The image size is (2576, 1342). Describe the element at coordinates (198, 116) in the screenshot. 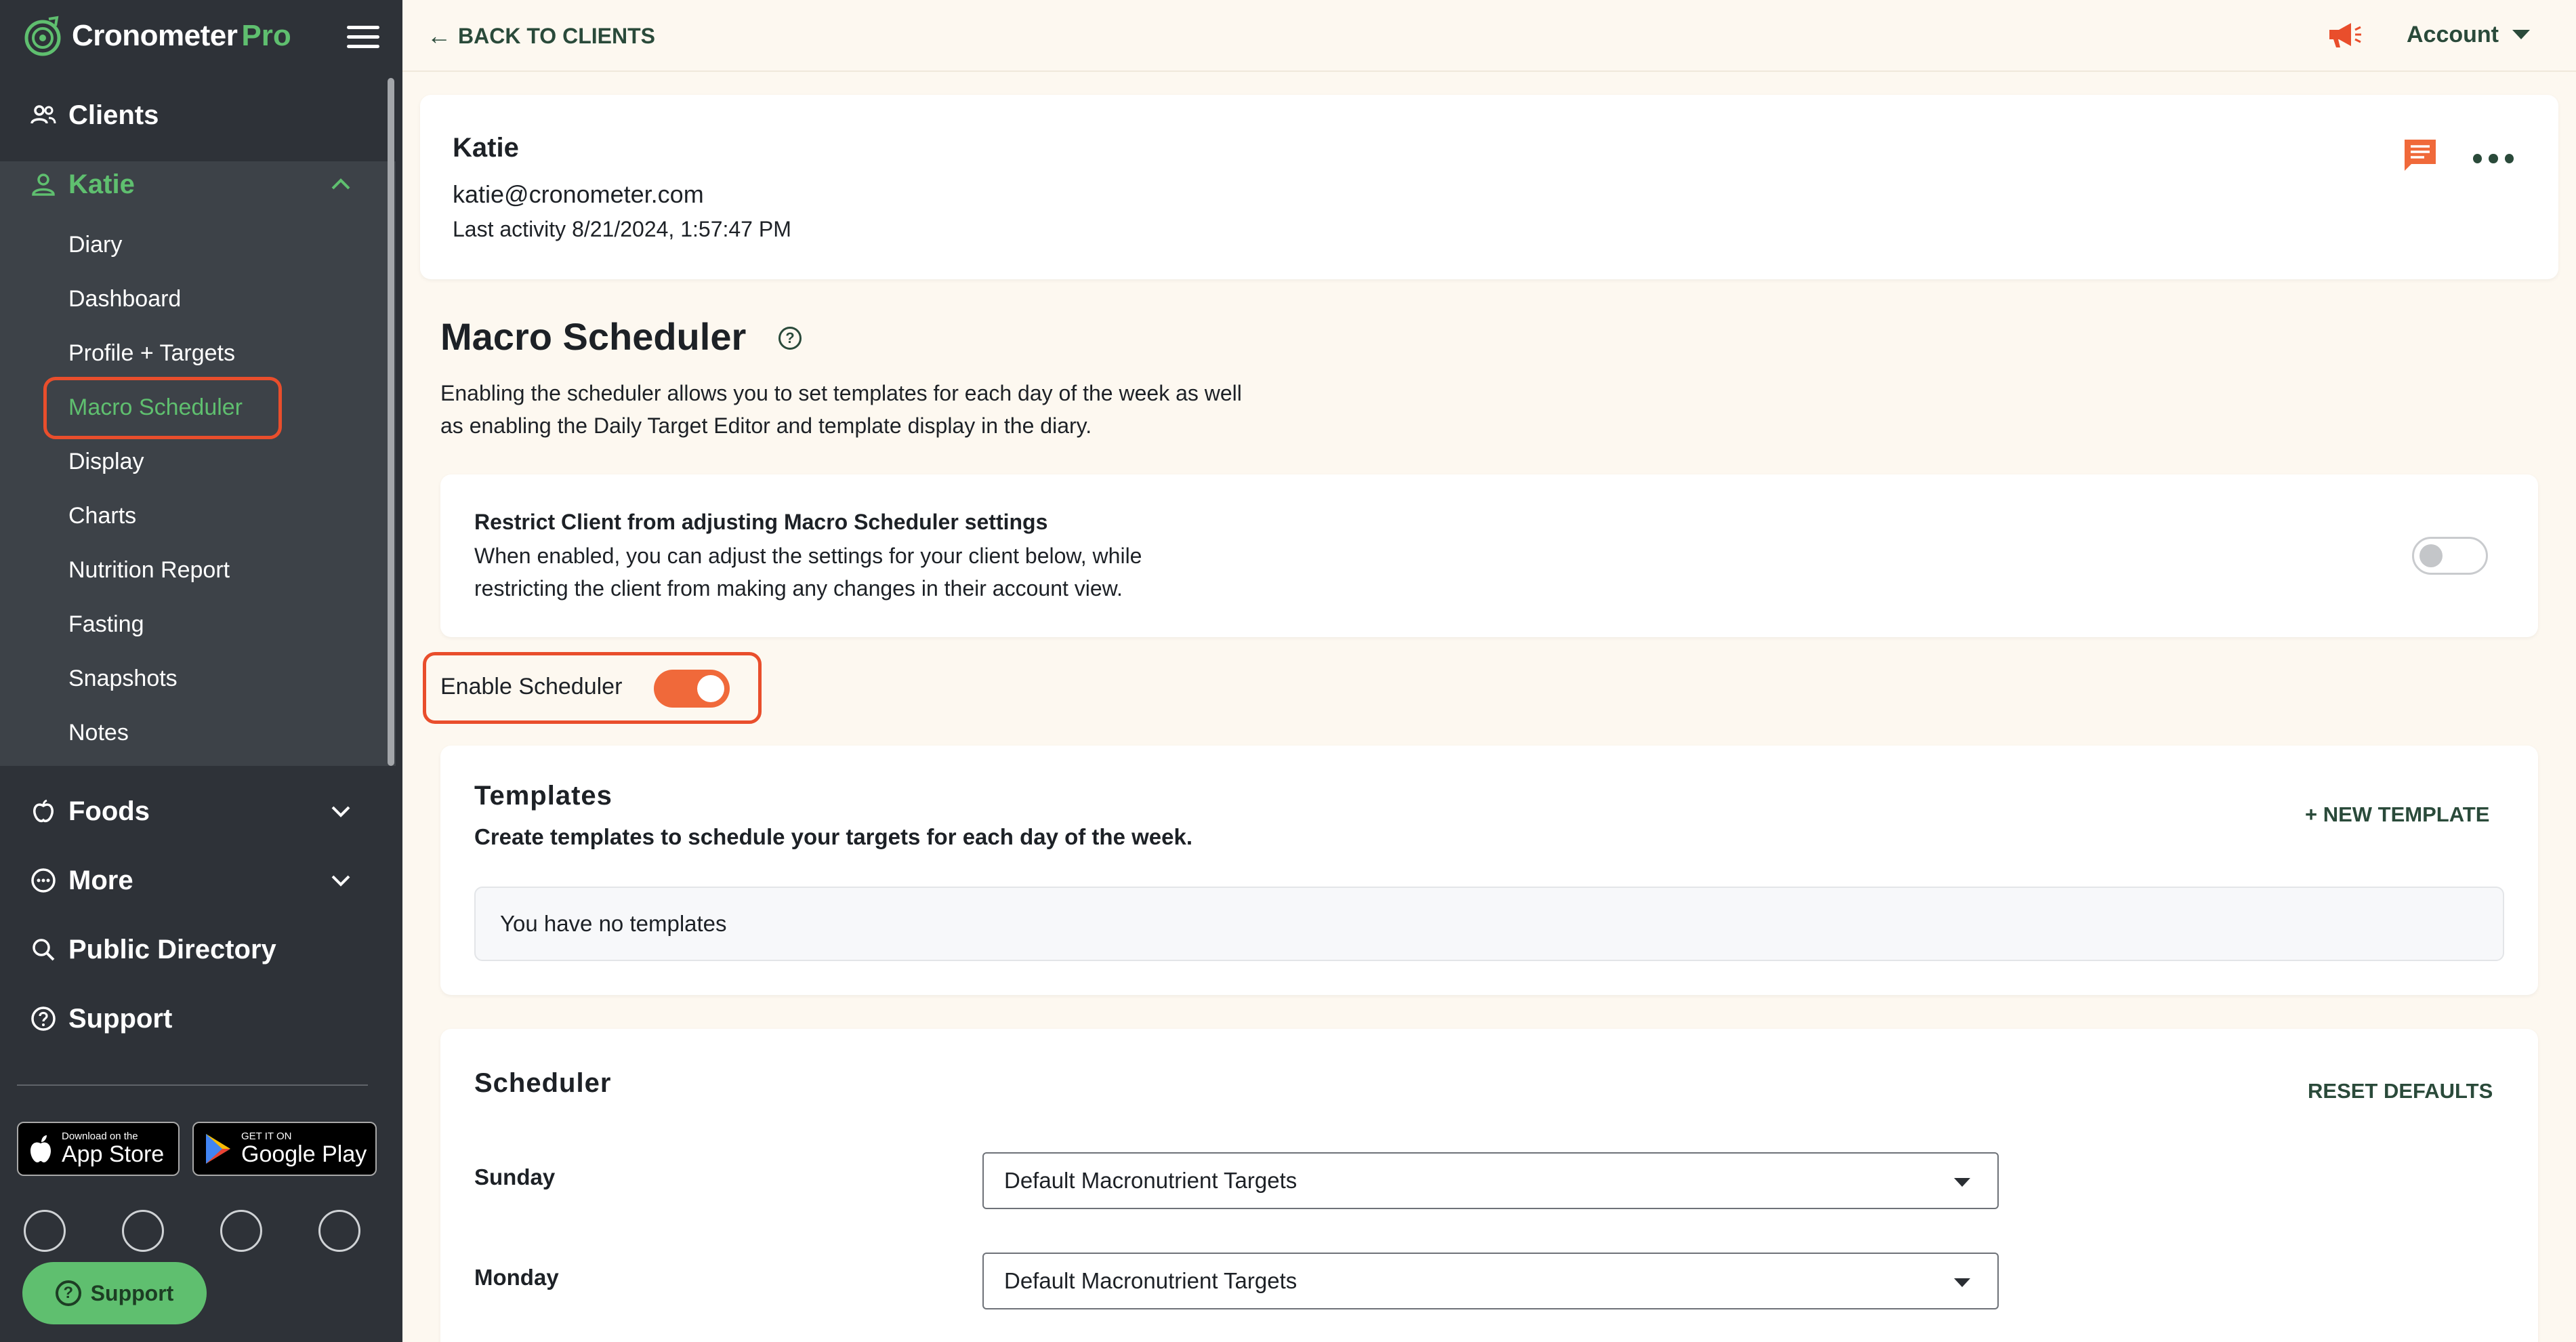

I see `sidebar-item-clients: Clients` at that location.